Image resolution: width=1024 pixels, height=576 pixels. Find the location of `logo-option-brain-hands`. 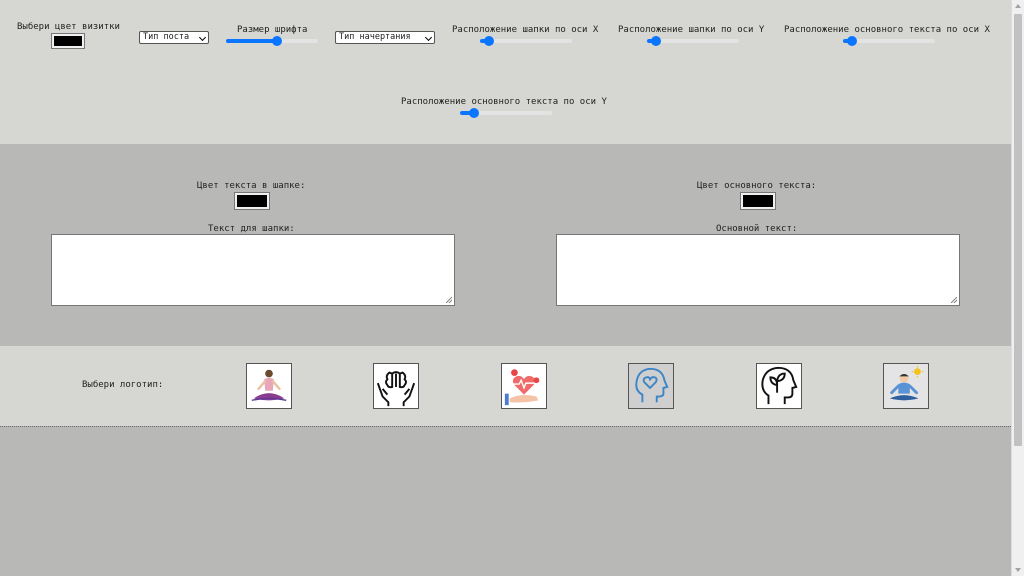

logo-option-brain-hands is located at coordinates (396, 386).